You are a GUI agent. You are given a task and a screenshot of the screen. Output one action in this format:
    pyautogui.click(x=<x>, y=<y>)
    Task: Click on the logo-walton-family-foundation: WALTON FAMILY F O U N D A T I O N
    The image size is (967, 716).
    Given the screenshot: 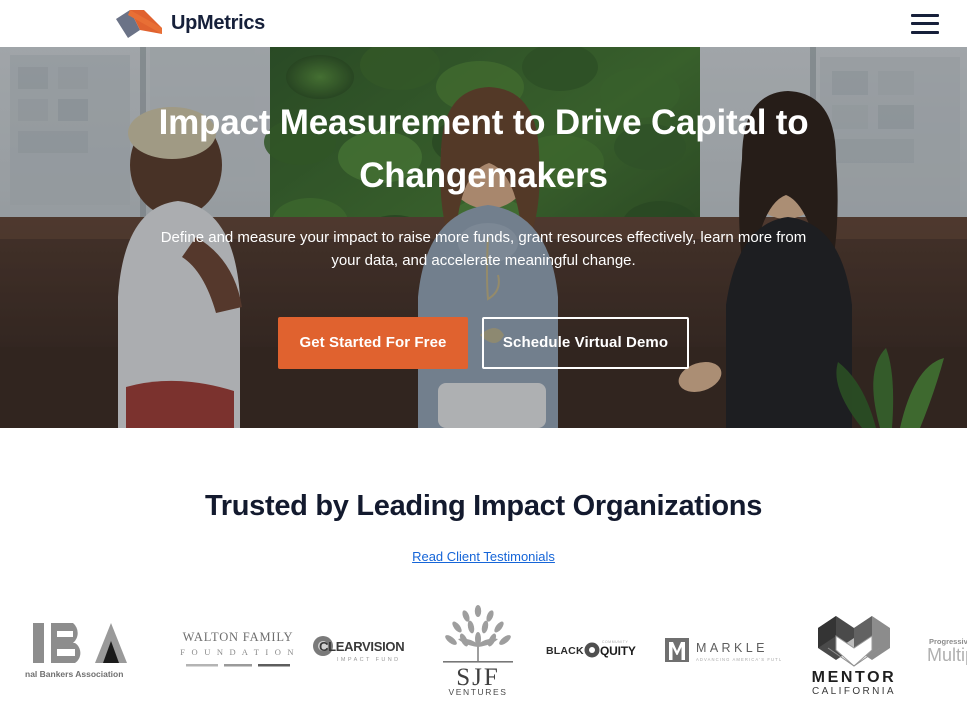 What is the action you would take?
    pyautogui.click(x=237, y=650)
    